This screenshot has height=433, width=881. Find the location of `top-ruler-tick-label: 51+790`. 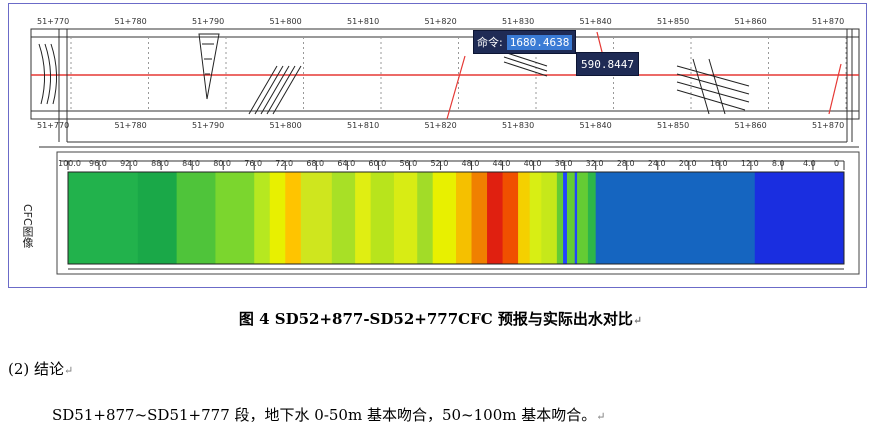

top-ruler-tick-label: 51+790 is located at coordinates (208, 21).